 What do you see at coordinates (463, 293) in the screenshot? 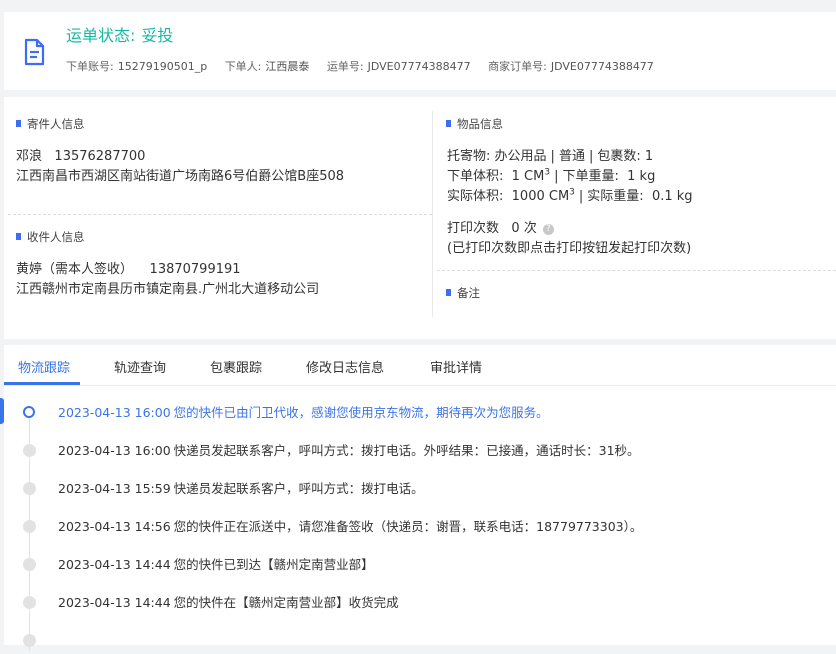
I see `remark-section-title: 备注` at bounding box center [463, 293].